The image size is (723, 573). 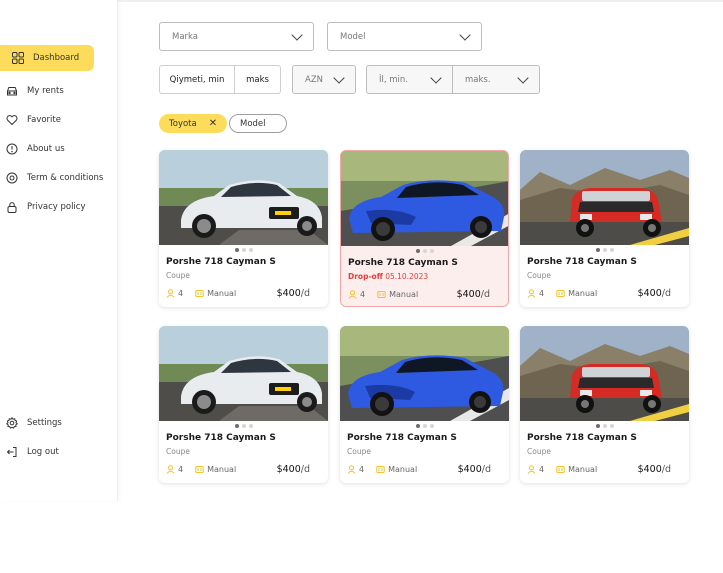 What do you see at coordinates (43, 452) in the screenshot?
I see `sidebar-item-label: Log out` at bounding box center [43, 452].